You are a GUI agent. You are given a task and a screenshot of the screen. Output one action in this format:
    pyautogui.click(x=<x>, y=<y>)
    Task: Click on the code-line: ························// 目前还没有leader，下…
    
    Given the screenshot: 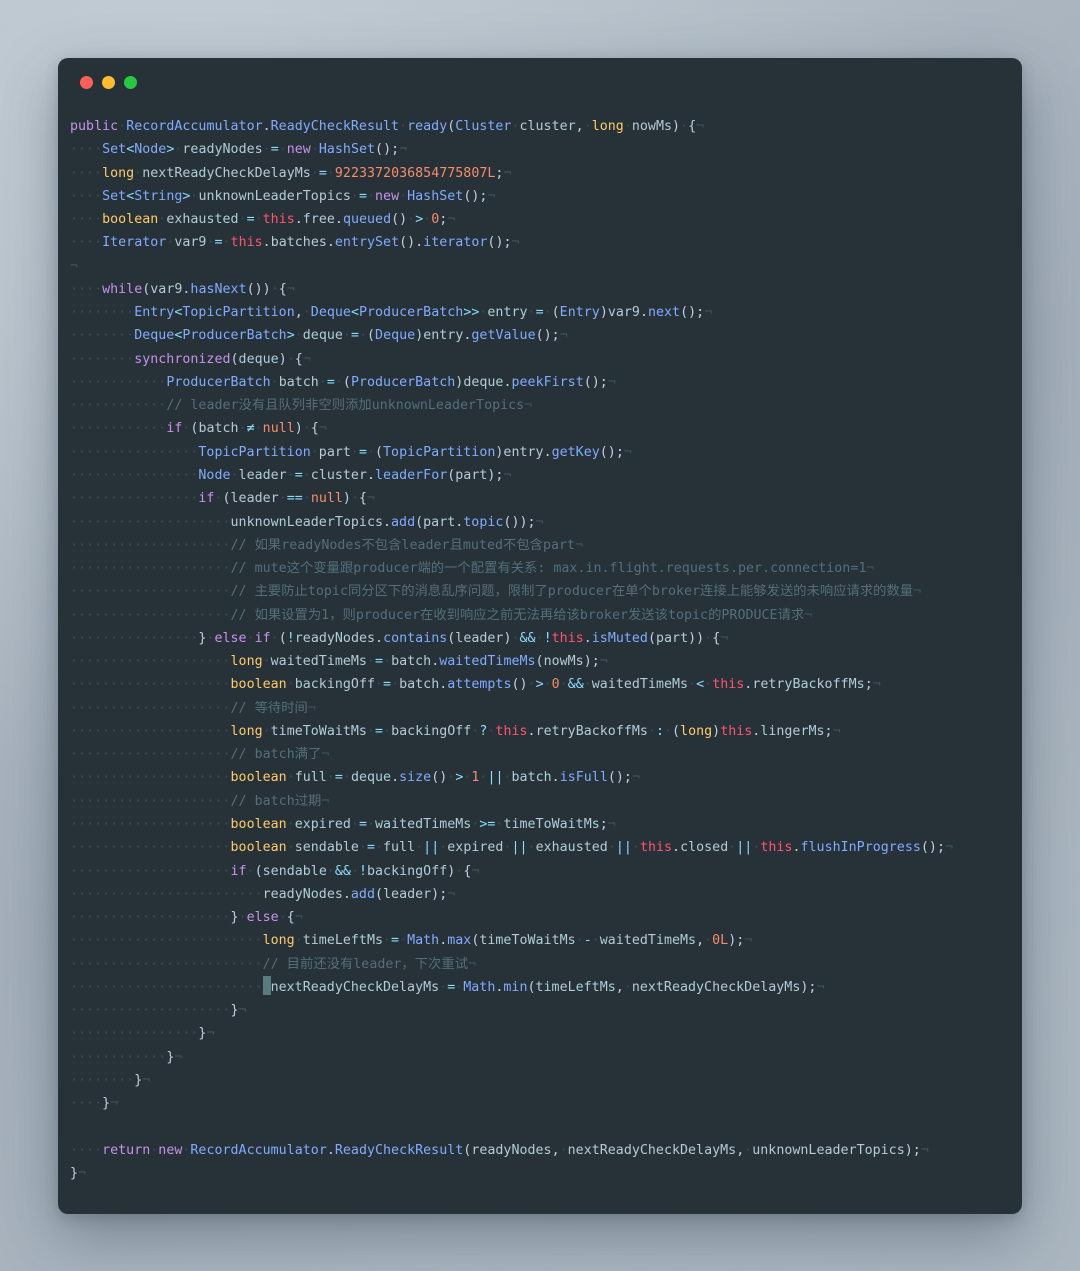 What is the action you would take?
    pyautogui.click(x=546, y=964)
    